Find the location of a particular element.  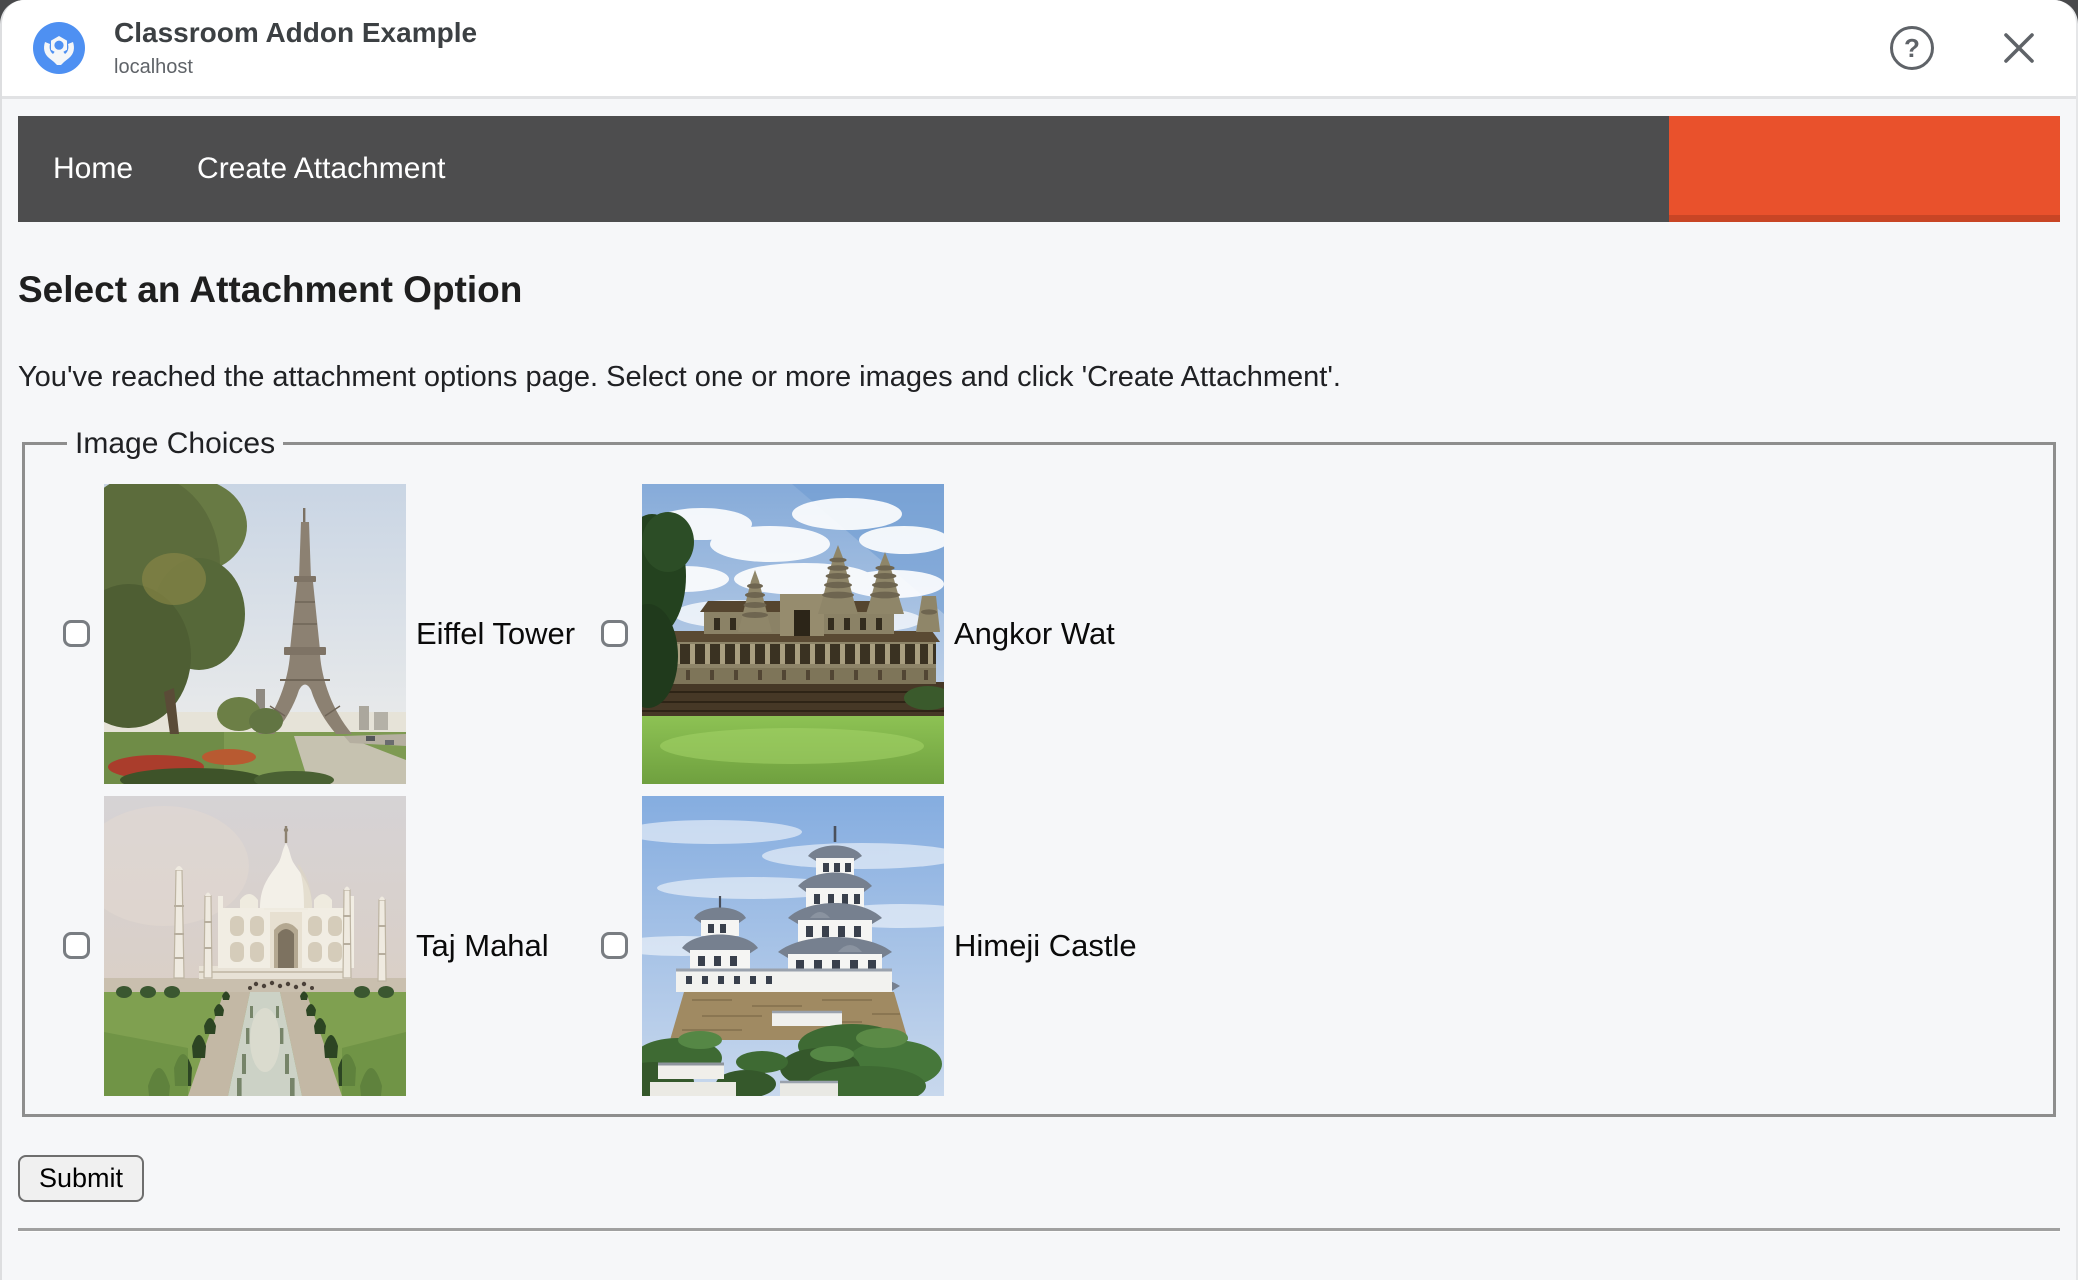

nav-accent-bar is located at coordinates (1864, 169).